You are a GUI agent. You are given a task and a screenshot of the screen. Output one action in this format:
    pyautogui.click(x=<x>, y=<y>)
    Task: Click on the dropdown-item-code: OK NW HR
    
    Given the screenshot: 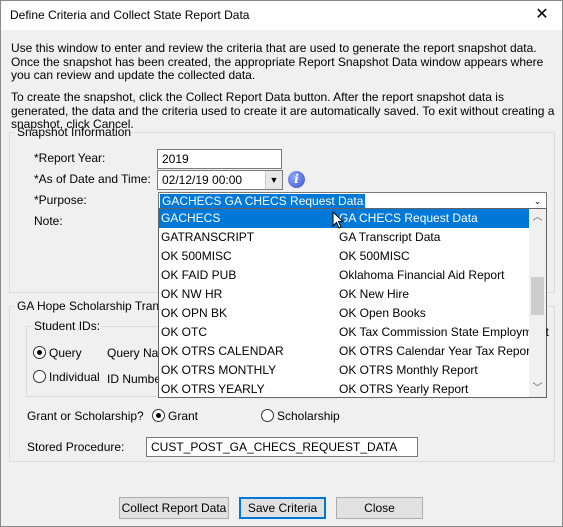 What is the action you would take?
    pyautogui.click(x=192, y=294)
    